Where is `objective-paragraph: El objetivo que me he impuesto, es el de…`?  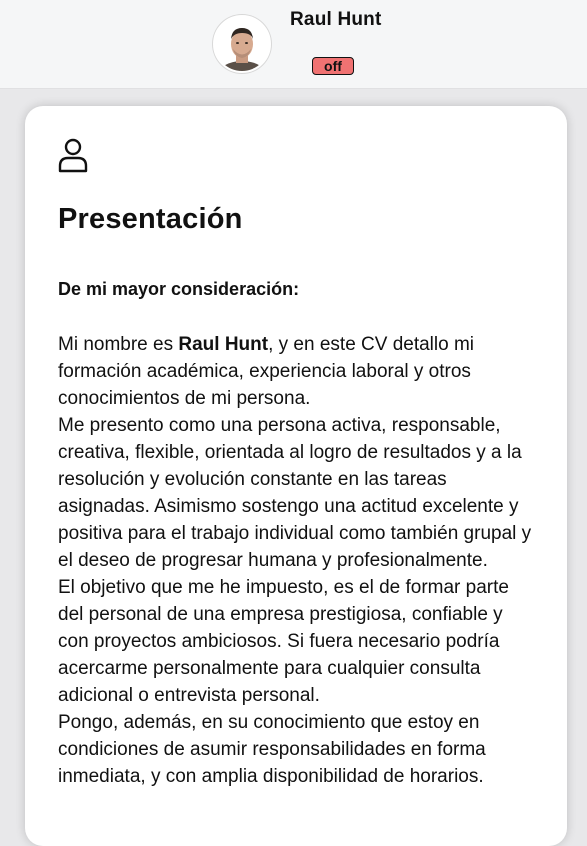
objective-paragraph: El objetivo que me he impuesto, es el de… is located at coordinates (283, 641).